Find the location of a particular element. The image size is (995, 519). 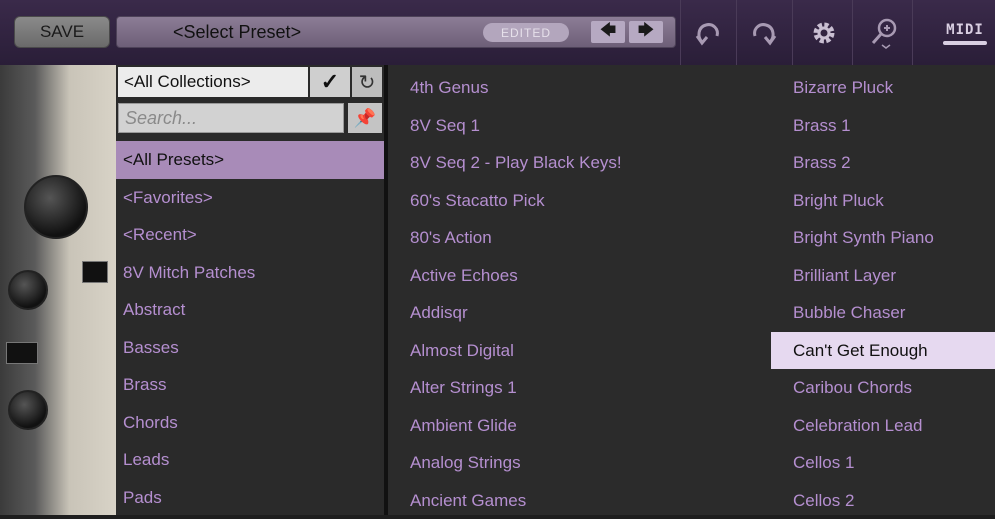

midi-label: MIDI is located at coordinates (965, 30).